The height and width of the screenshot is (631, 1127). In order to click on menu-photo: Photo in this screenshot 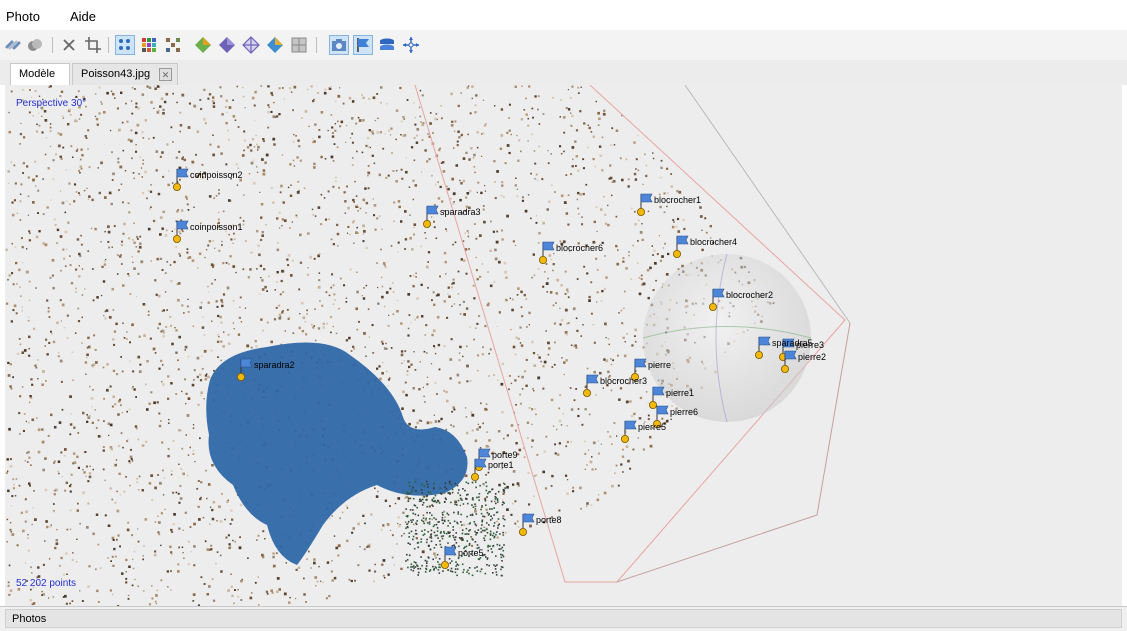, I will do `click(23, 16)`.